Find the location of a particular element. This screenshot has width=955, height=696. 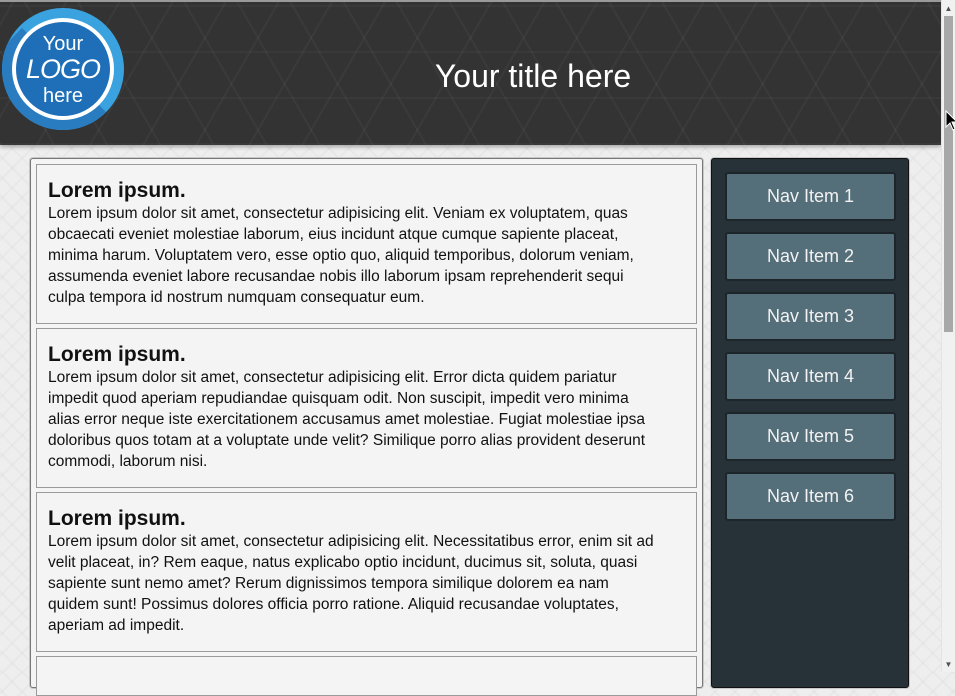

nav-item-4: Nav Item 4 is located at coordinates (810, 376).